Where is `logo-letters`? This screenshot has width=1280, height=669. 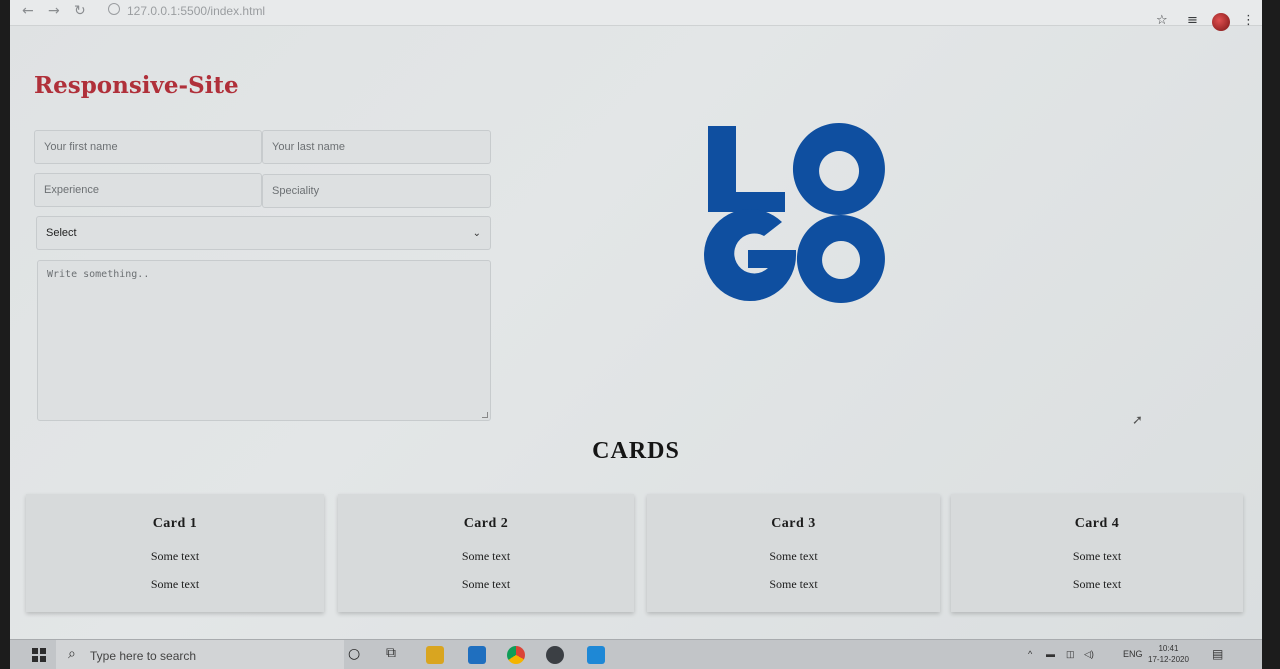 logo-letters is located at coordinates (794, 213).